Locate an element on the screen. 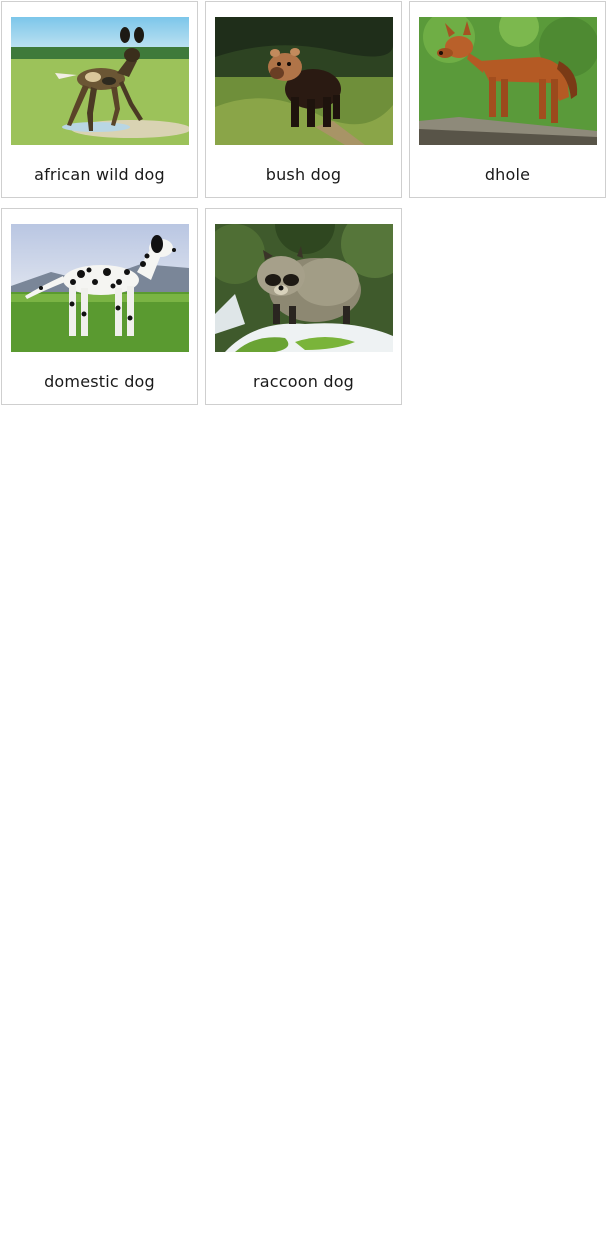 The width and height of the screenshot is (610, 1244). card-domestic-dog: domestic dog is located at coordinates (99, 306).